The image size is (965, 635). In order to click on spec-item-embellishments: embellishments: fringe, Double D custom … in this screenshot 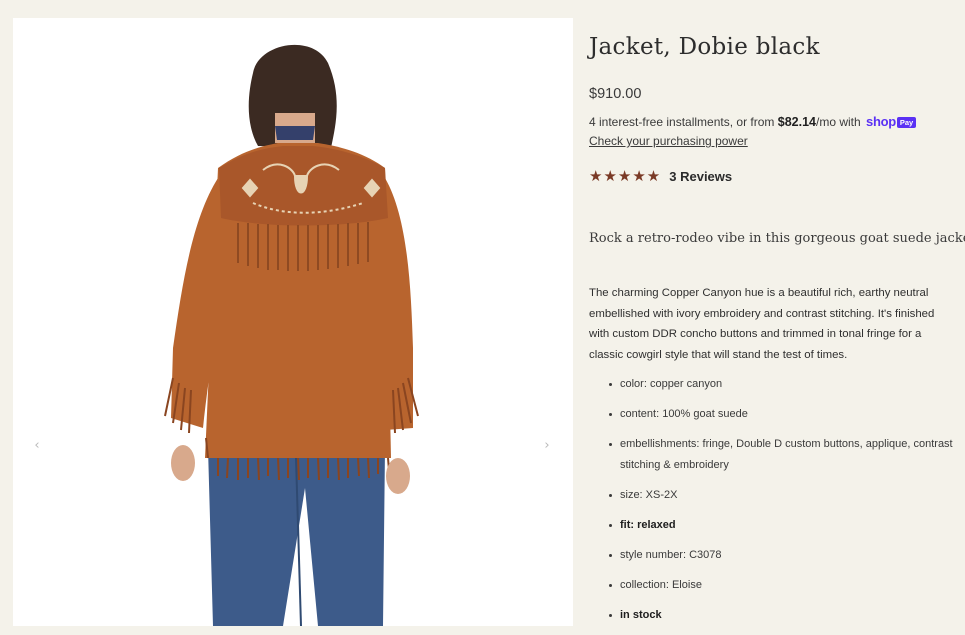, I will do `click(774, 454)`.